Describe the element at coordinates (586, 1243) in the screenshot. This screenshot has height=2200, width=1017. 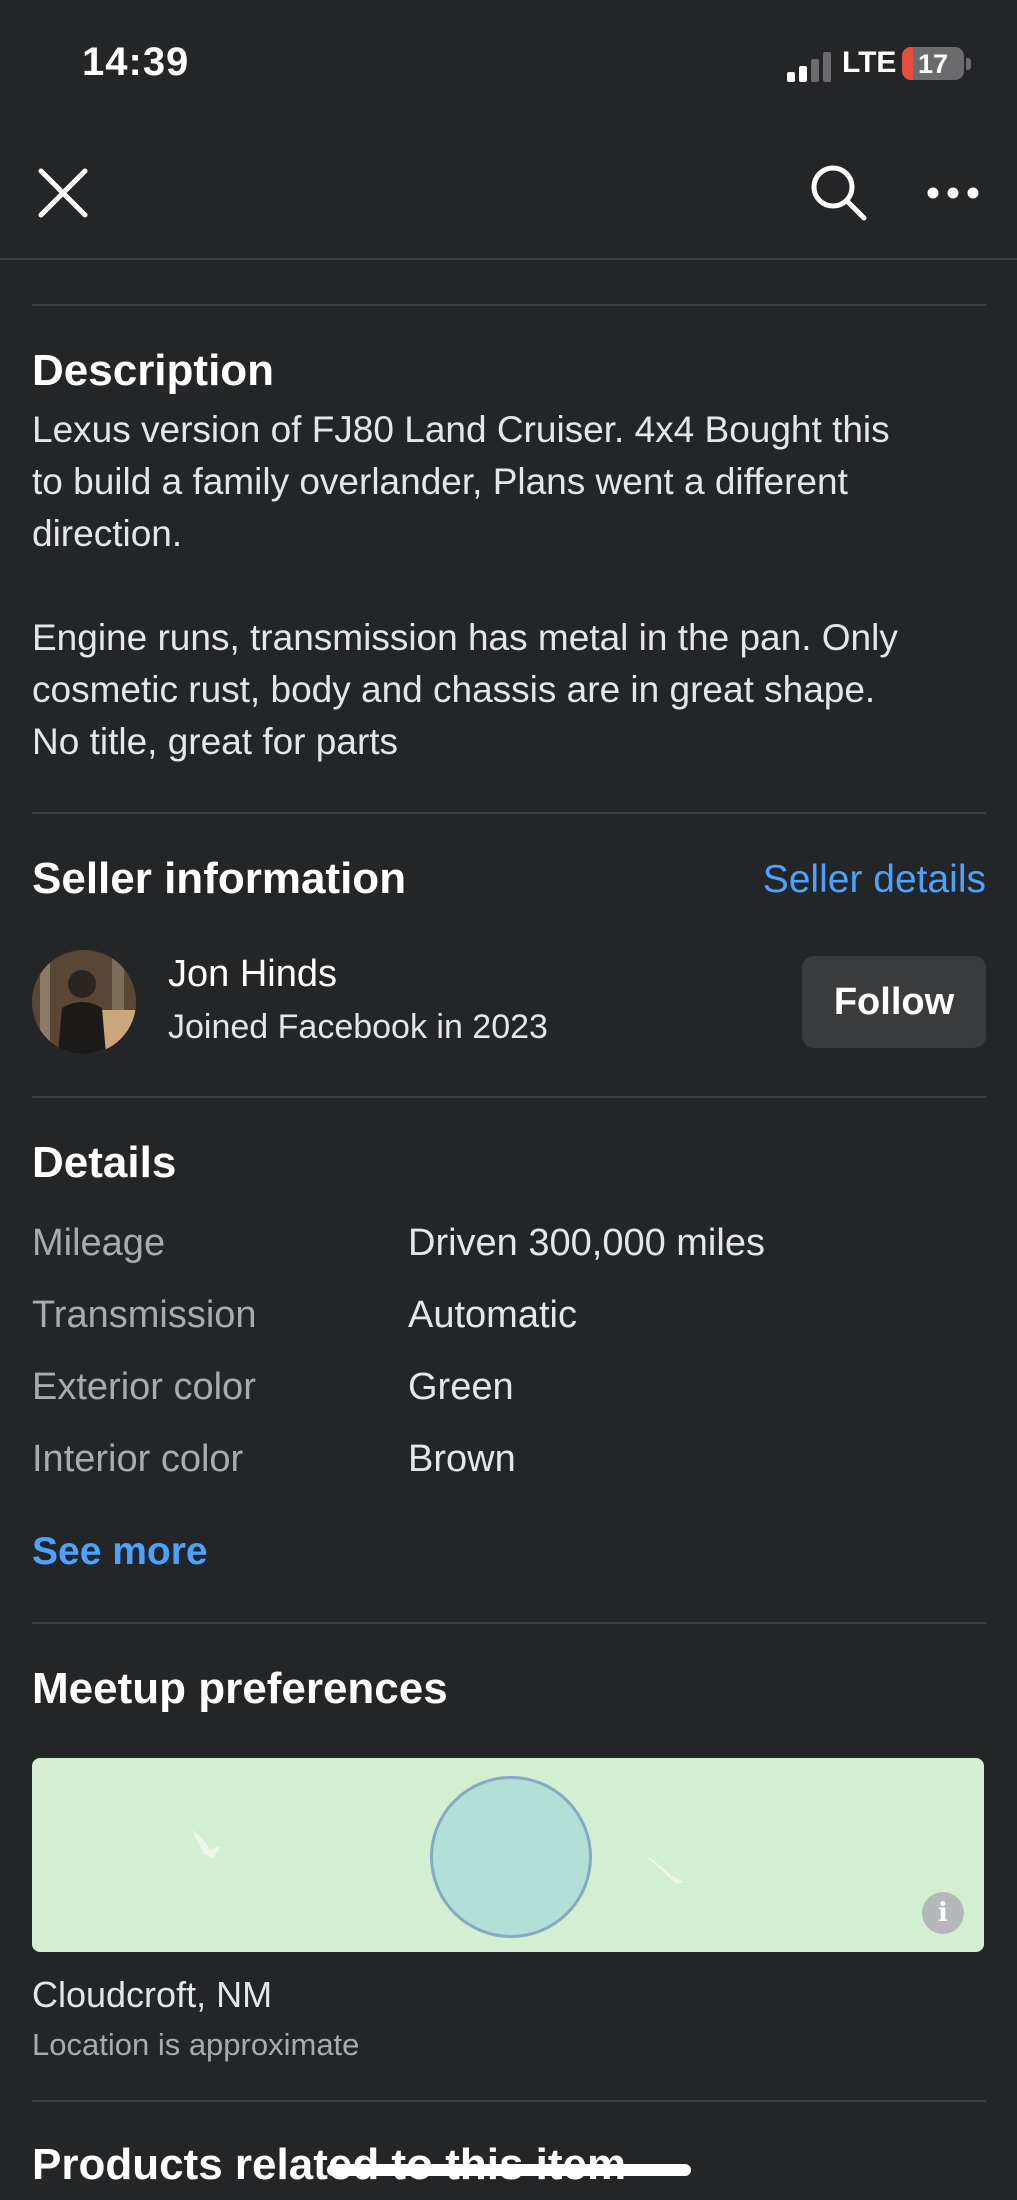
I see `detail-value-mileage: Driven 300,000 miles` at that location.